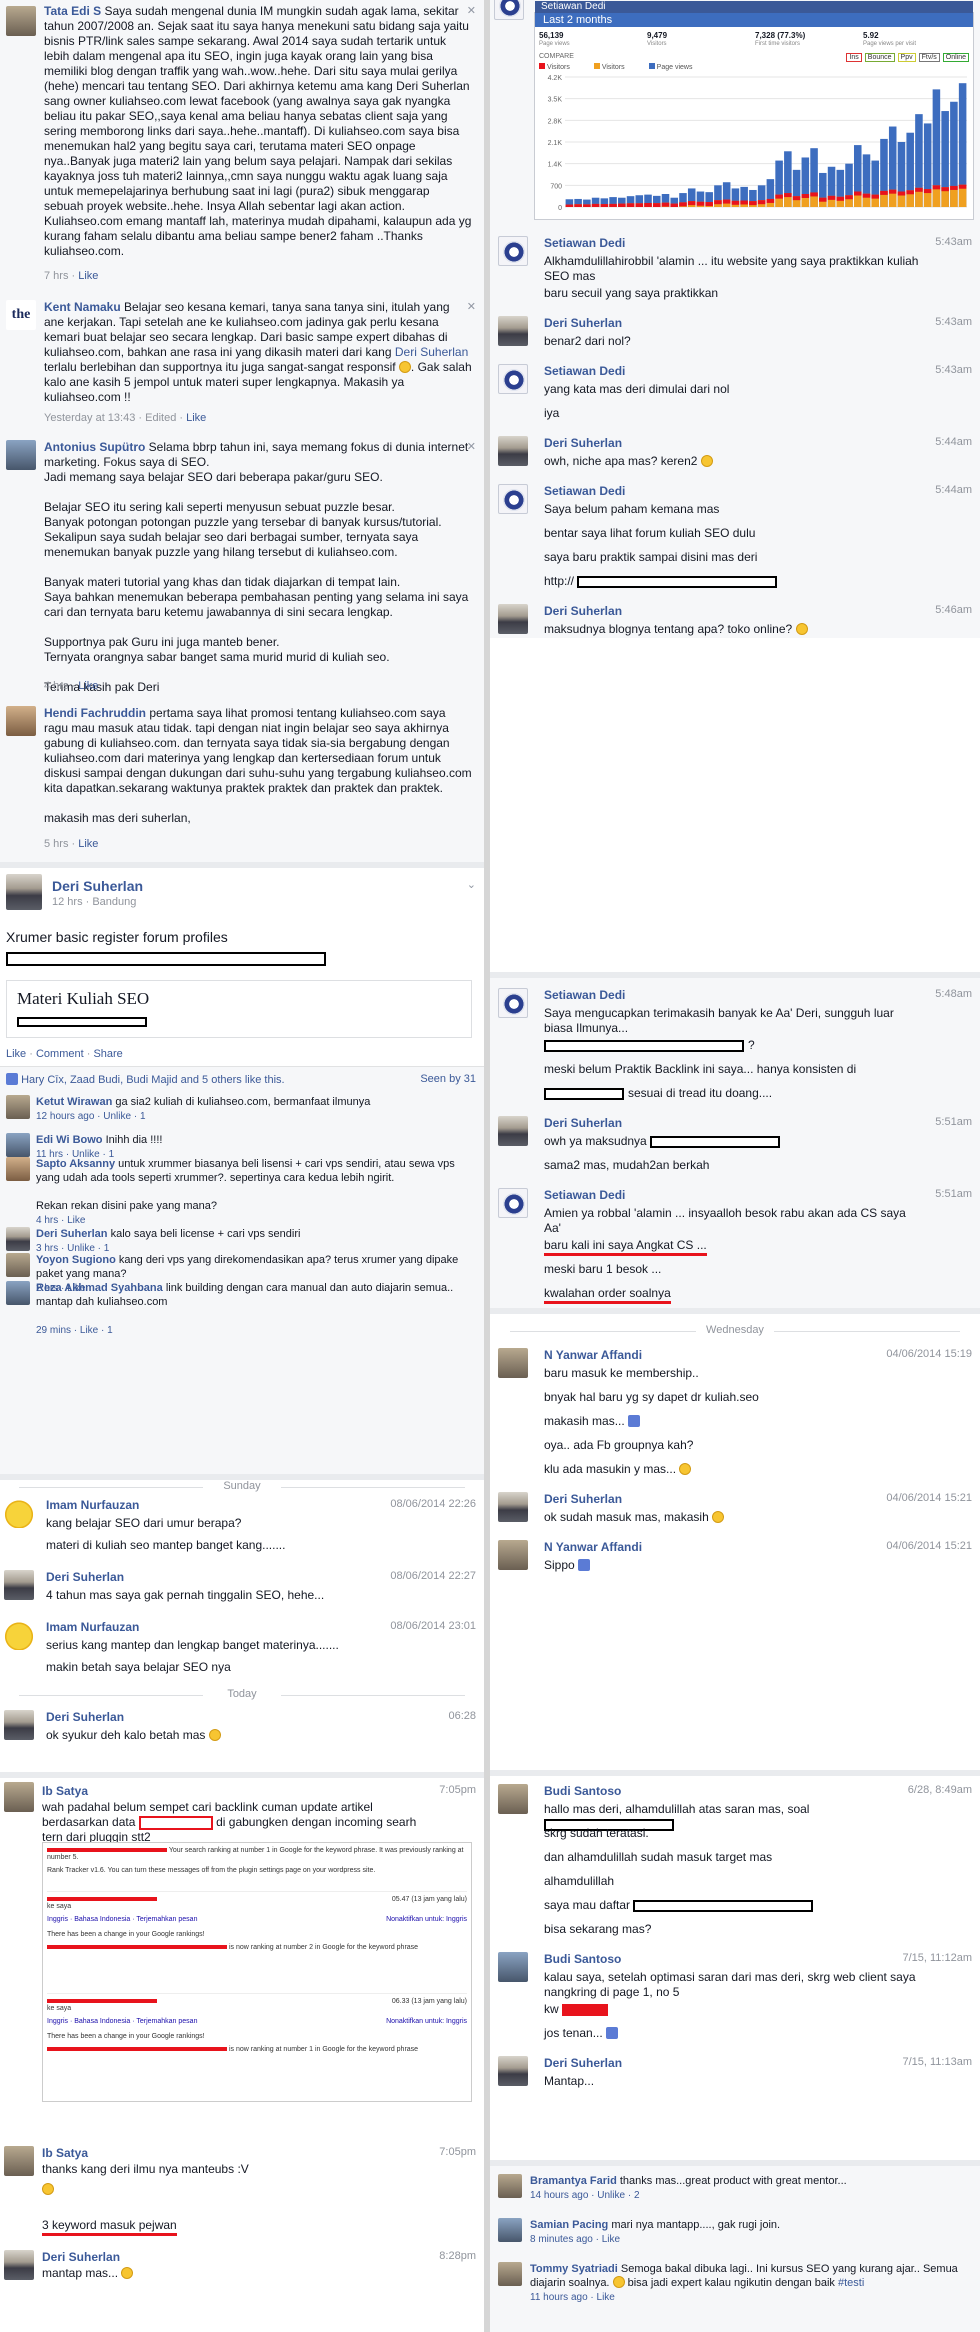  Describe the element at coordinates (851, 2283) in the screenshot. I see `hashtag-link: #testi` at that location.